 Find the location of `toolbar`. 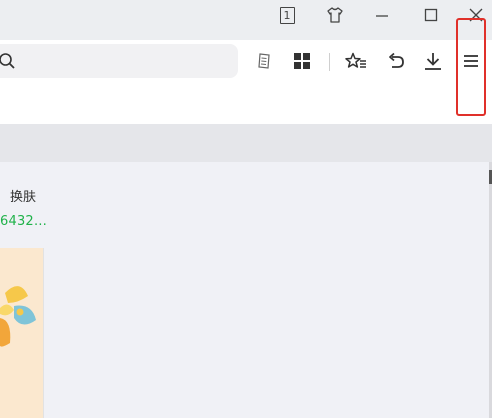

toolbar is located at coordinates (246, 61).